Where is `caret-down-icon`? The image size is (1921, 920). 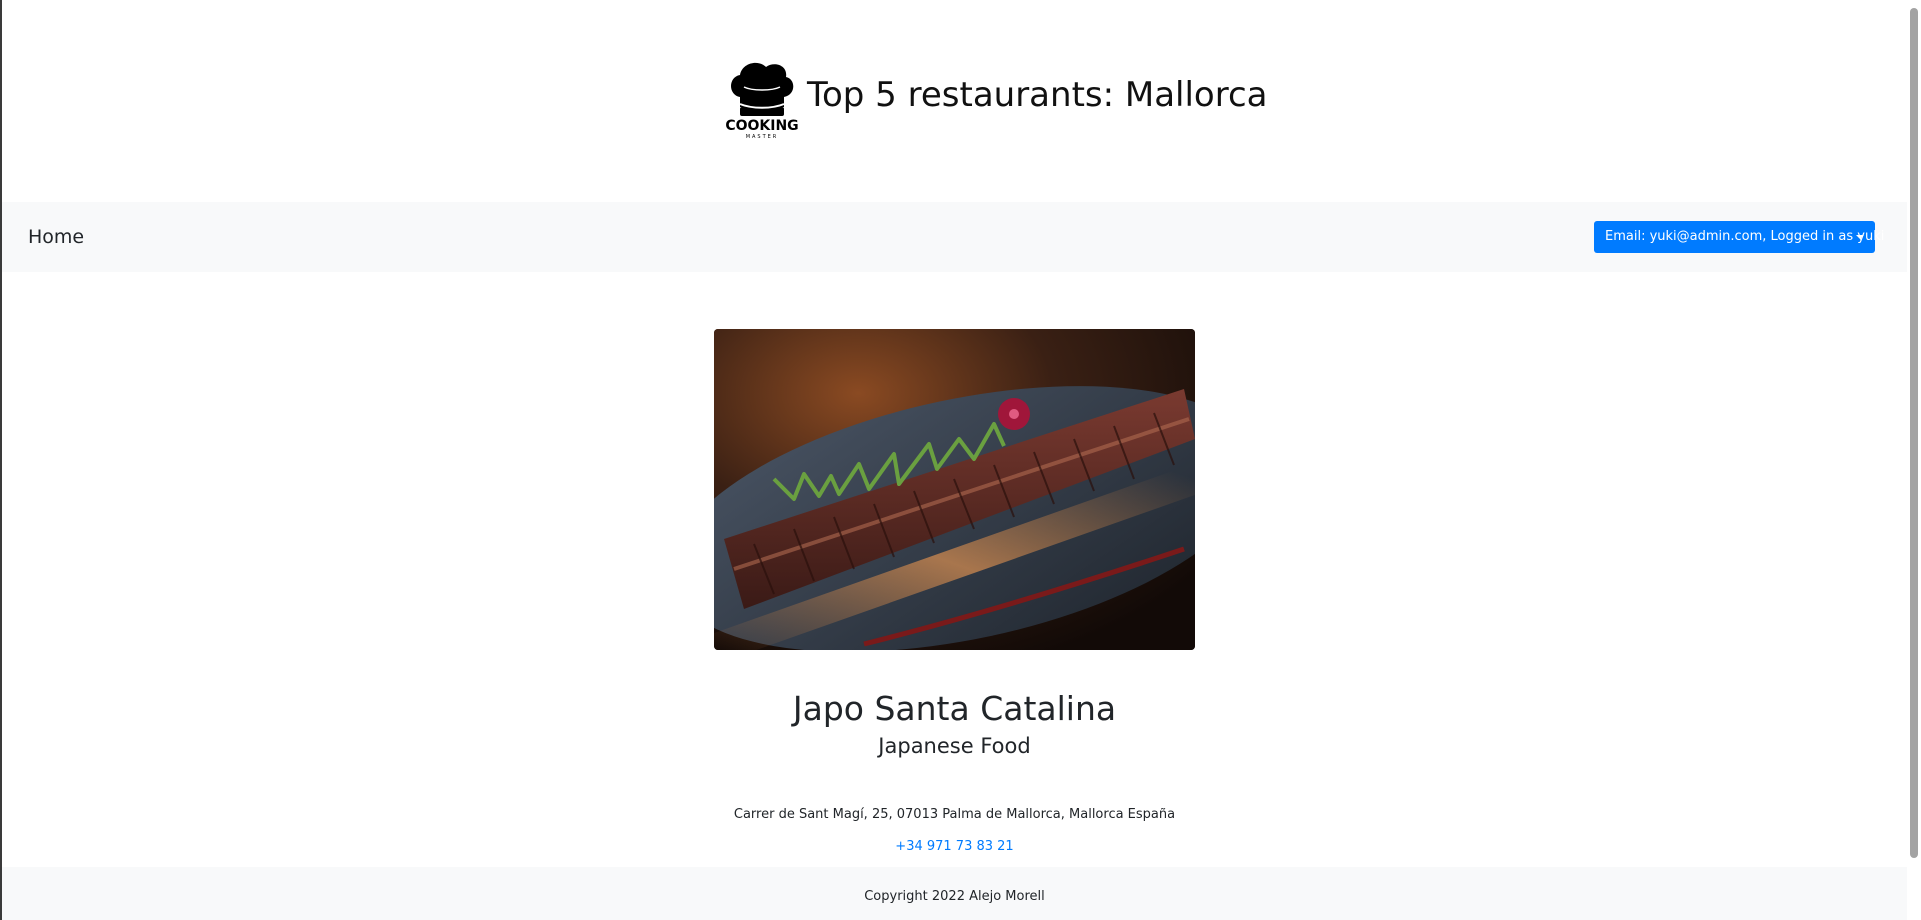
caret-down-icon is located at coordinates (1860, 237).